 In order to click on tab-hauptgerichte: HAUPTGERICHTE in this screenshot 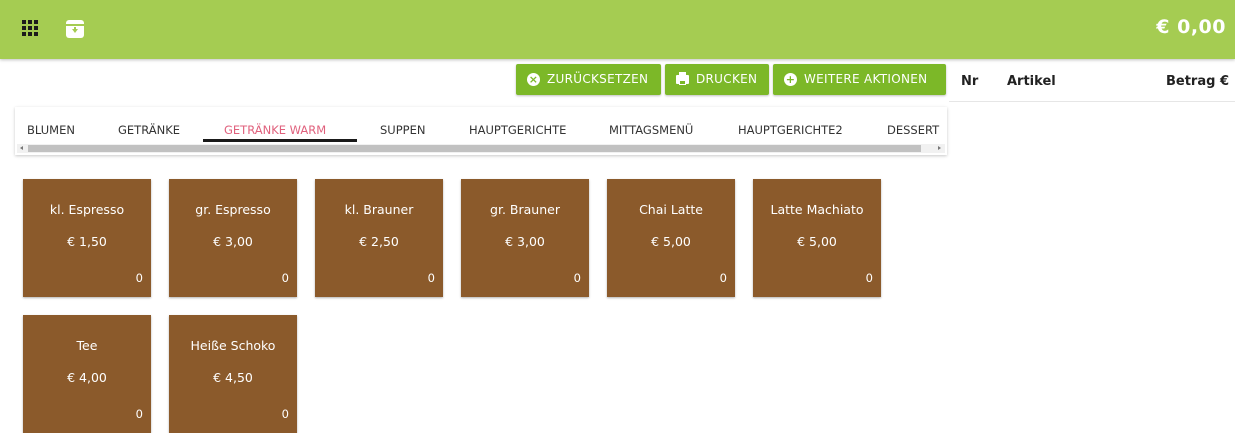, I will do `click(517, 130)`.